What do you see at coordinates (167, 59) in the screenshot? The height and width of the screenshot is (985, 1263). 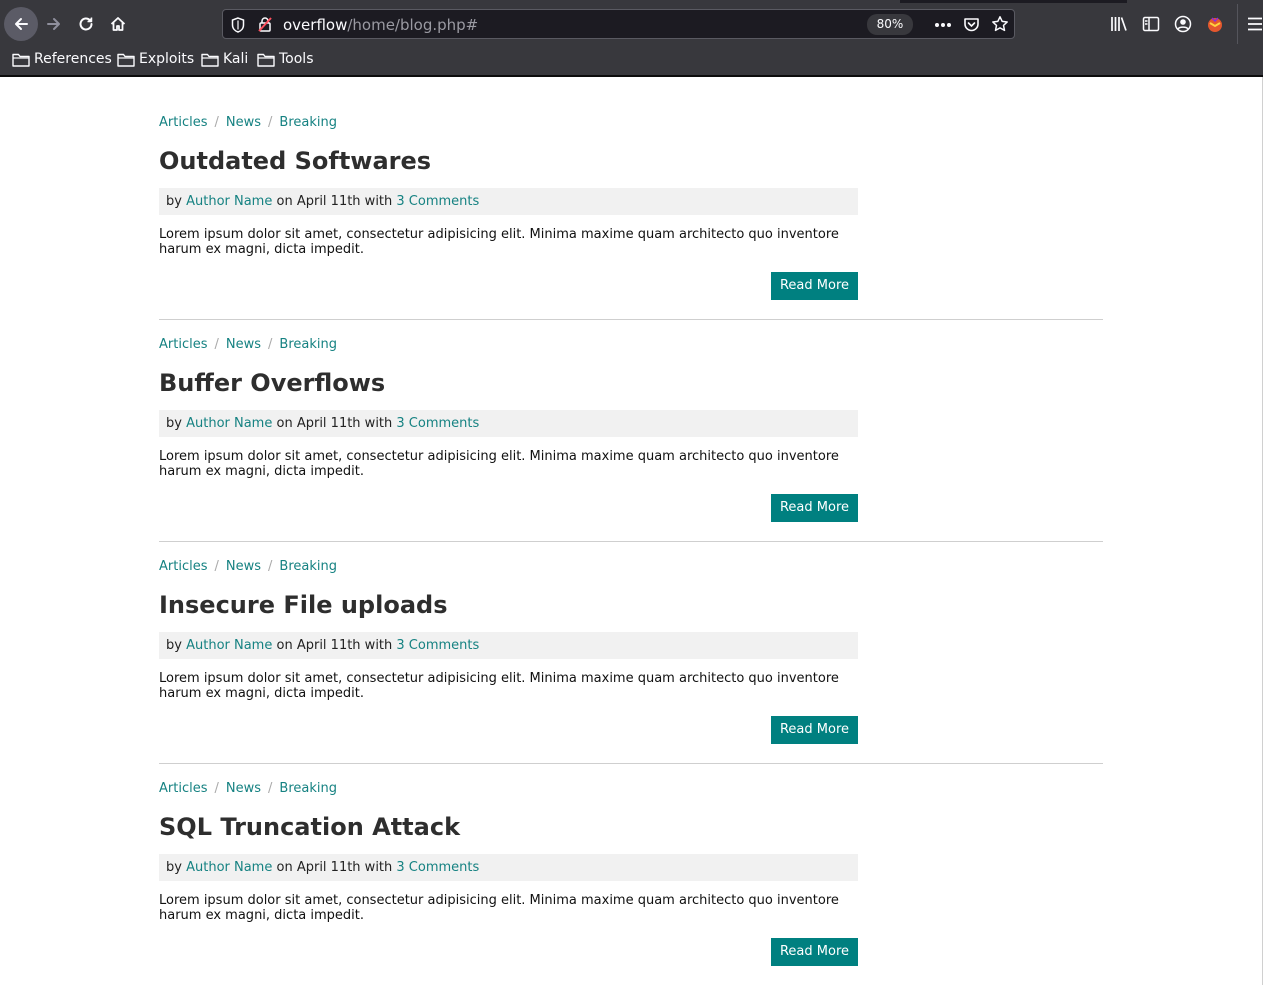 I see `bookmark-label: Exploits` at bounding box center [167, 59].